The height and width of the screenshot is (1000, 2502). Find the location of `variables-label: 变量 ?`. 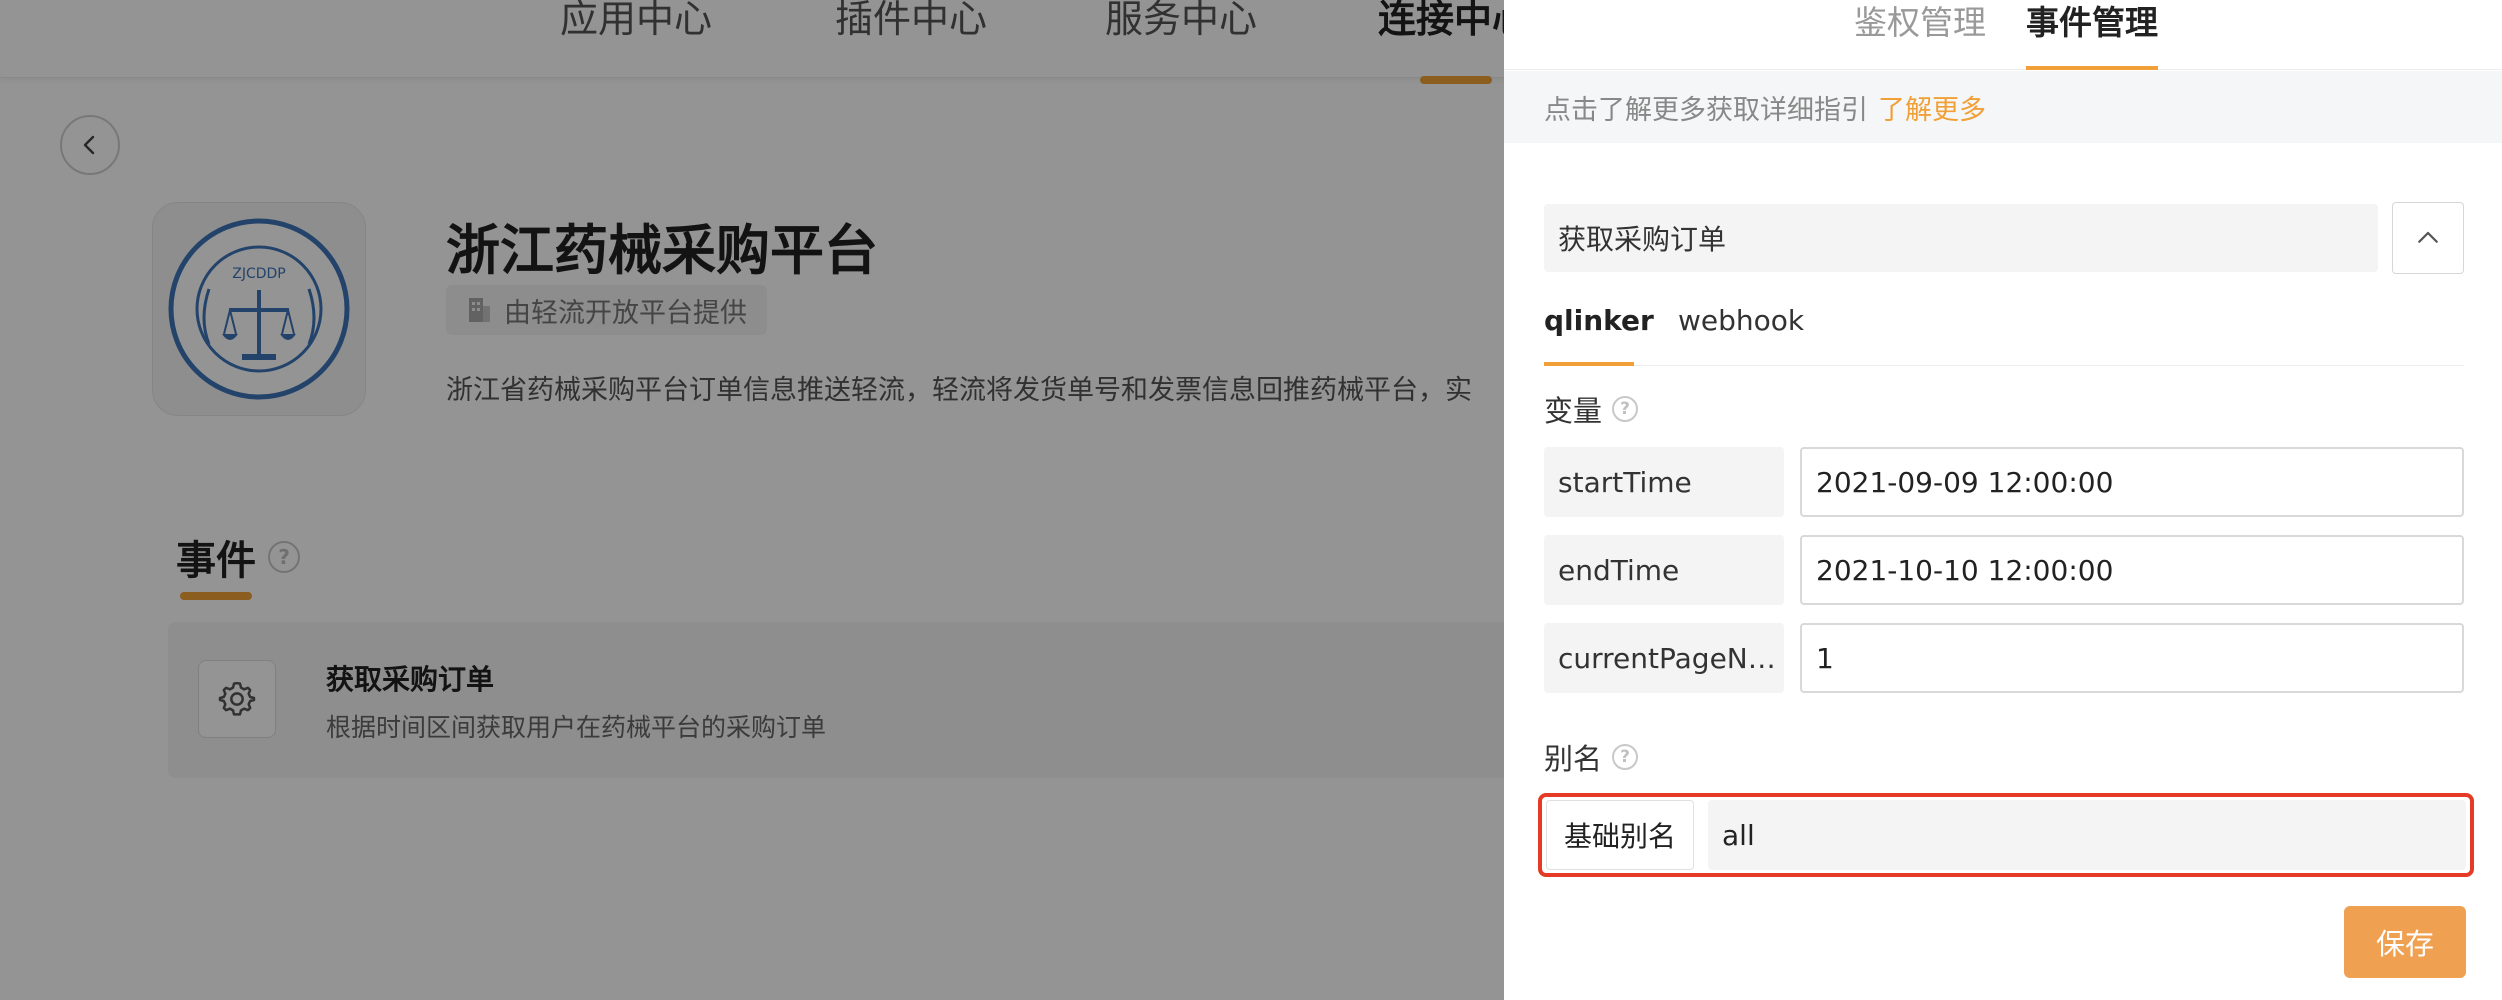

variables-label: 变量 ? is located at coordinates (1591, 409).